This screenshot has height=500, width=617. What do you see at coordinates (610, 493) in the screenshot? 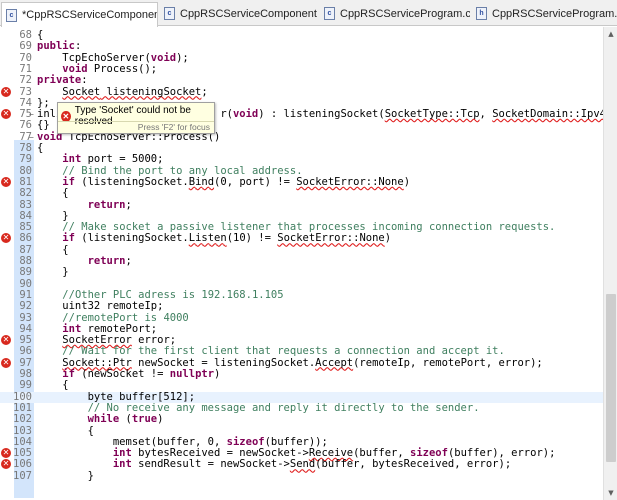
I see `scroll-down-arrow-icon: ▼` at bounding box center [610, 493].